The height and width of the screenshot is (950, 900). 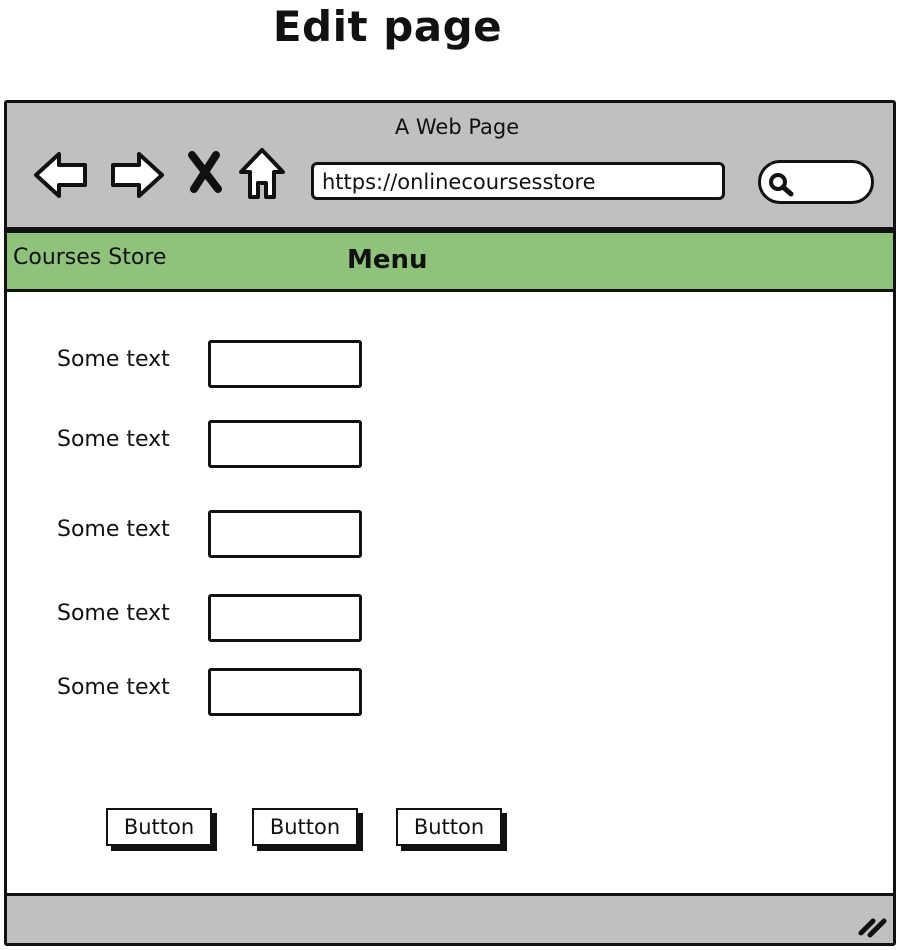 What do you see at coordinates (137, 175) in the screenshot?
I see `forward-arrow-icon` at bounding box center [137, 175].